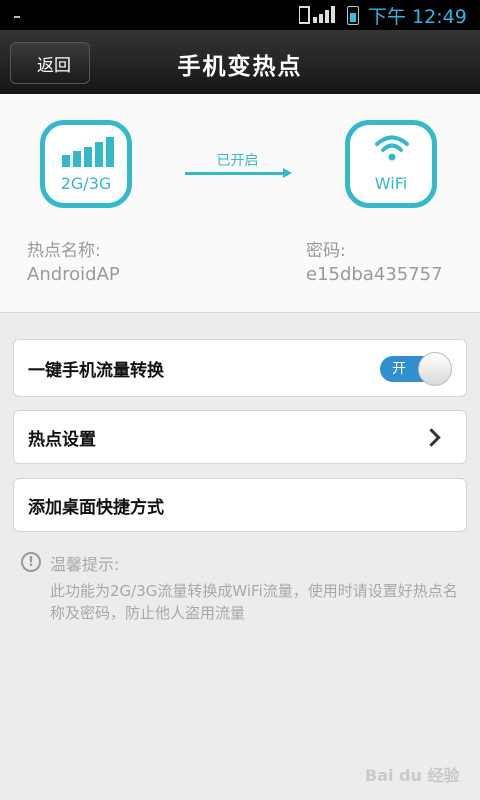 Image resolution: width=480 pixels, height=800 pixels. I want to click on signal-icon, so click(317, 15).